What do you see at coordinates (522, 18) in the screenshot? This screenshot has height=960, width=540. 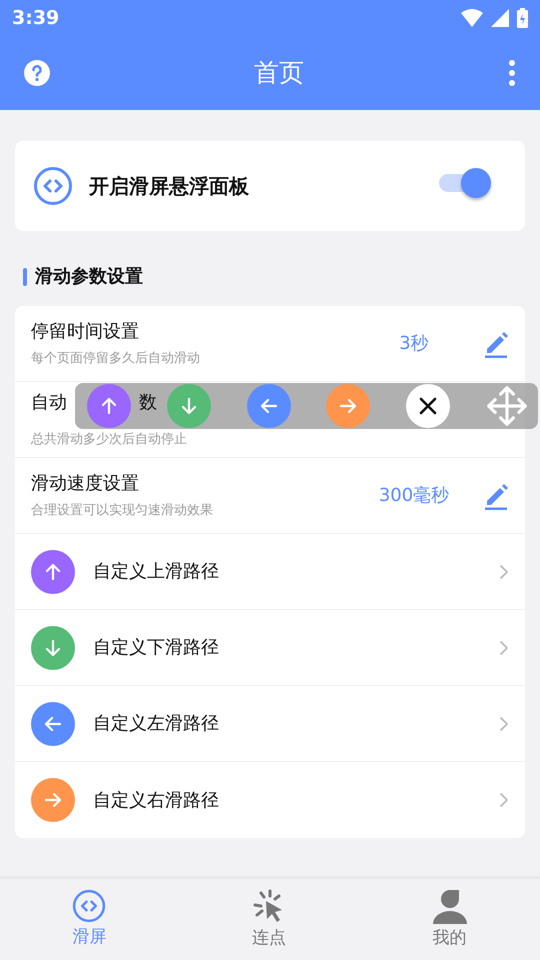 I see `battery-icon` at bounding box center [522, 18].